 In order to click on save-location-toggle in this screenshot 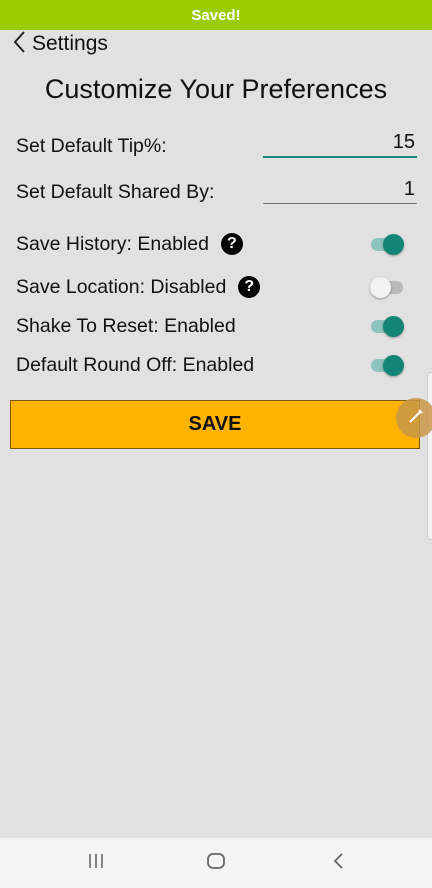, I will do `click(387, 287)`.